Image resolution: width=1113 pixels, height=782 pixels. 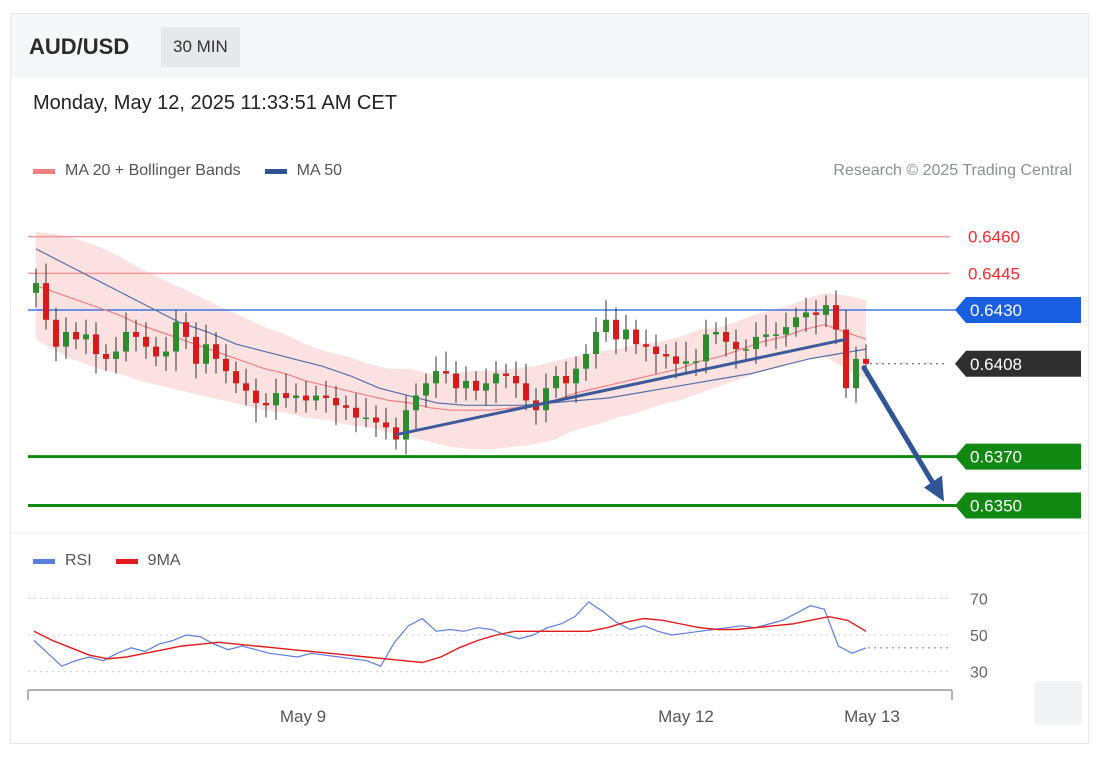 What do you see at coordinates (901, 430) in the screenshot?
I see `forecast-arrow-shaft` at bounding box center [901, 430].